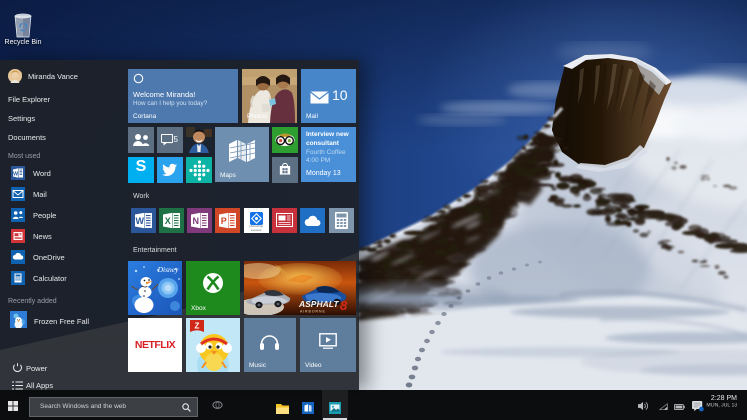 The image size is (747, 420). What do you see at coordinates (167, 221) in the screenshot?
I see `svg-text: X` at bounding box center [167, 221].